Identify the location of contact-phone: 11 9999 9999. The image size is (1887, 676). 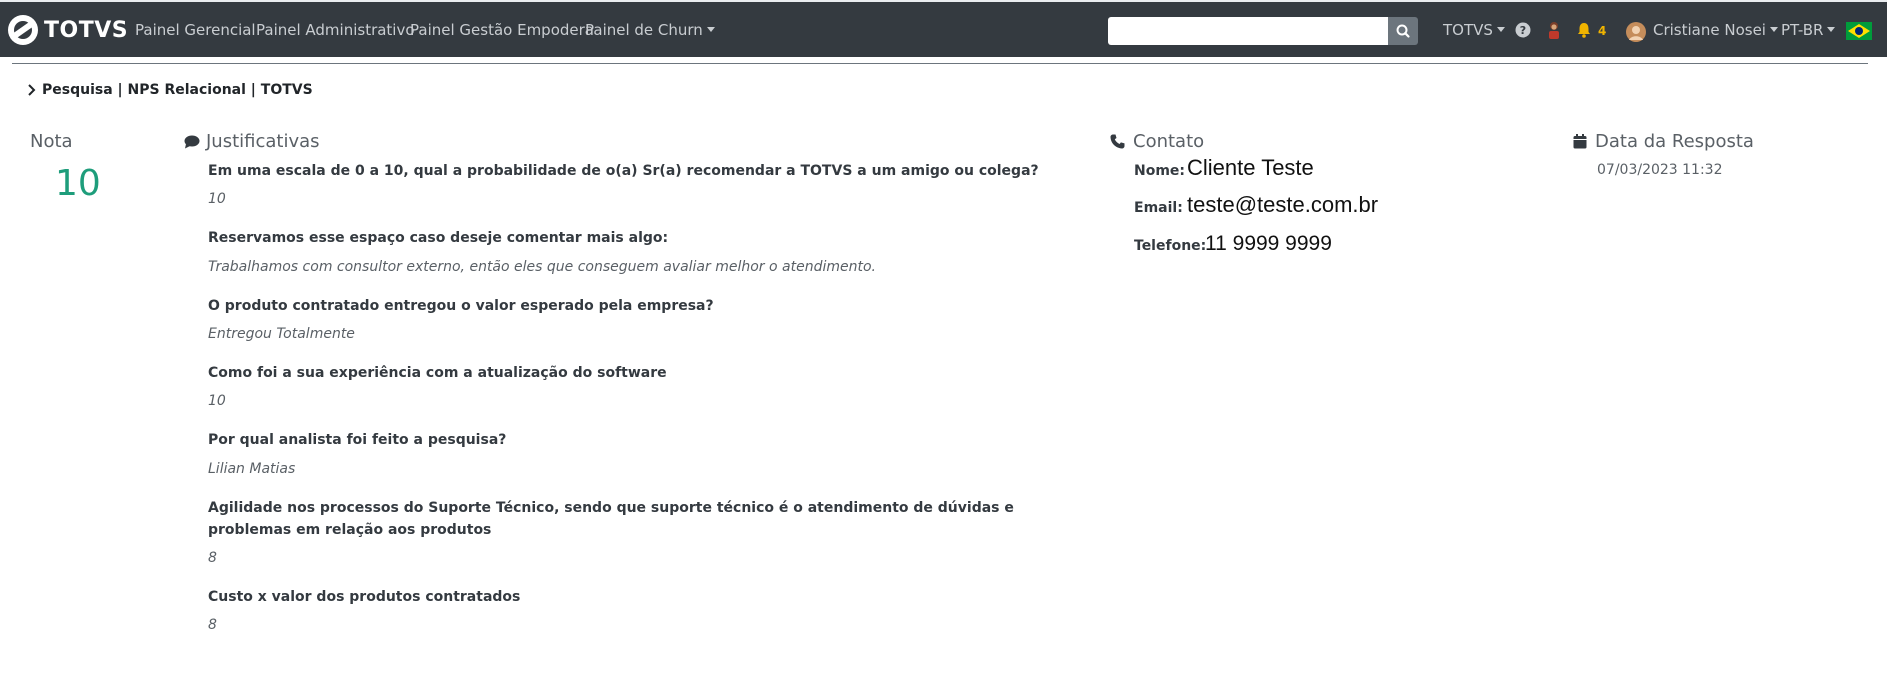
(1268, 243).